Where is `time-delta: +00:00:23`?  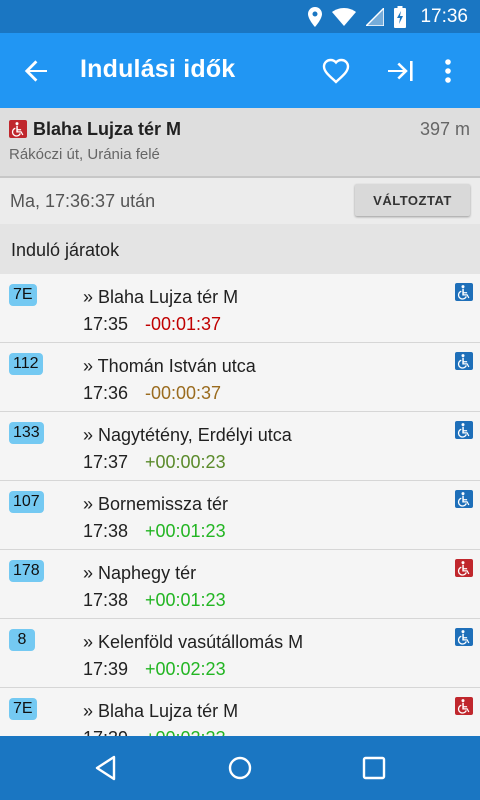
time-delta: +00:00:23 is located at coordinates (185, 462).